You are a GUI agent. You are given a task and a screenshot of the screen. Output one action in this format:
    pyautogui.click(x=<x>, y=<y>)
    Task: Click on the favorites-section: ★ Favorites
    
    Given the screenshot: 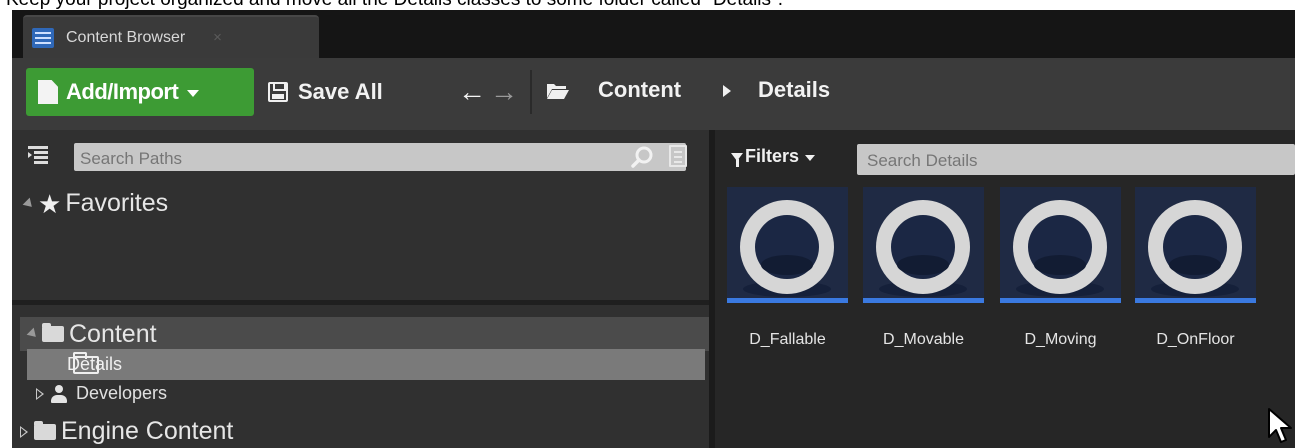 What is the action you would take?
    pyautogui.click(x=95, y=203)
    